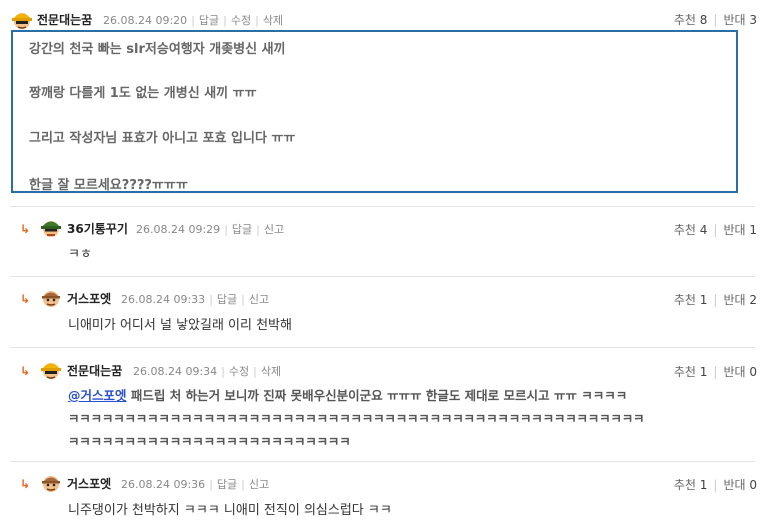 Image resolution: width=777 pixels, height=531 pixels. Describe the element at coordinates (162, 138) in the screenshot. I see `comment-body-line: 그리고 작성자님 표효가 아니고 포효 입니다 ㅠㅠ` at that location.